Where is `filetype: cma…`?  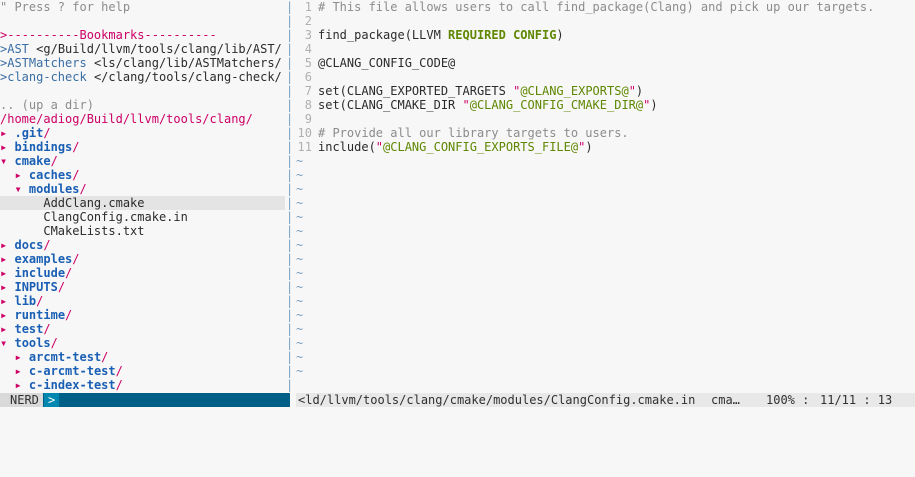
filetype: cma… is located at coordinates (725, 400).